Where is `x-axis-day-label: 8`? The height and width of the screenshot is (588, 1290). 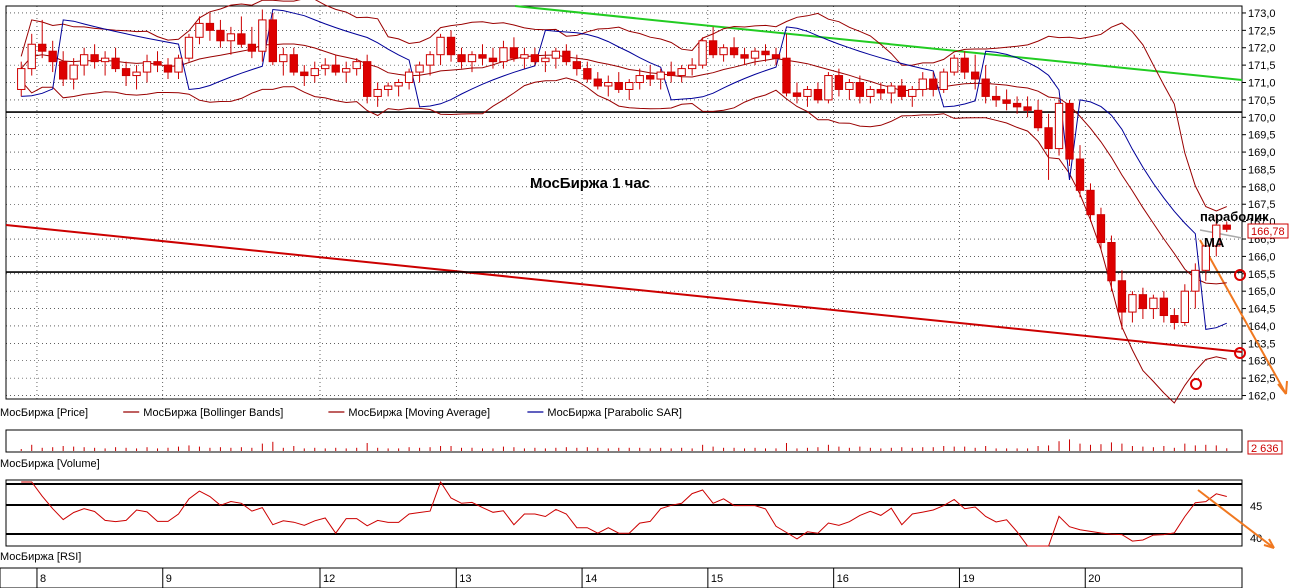 x-axis-day-label: 8 is located at coordinates (43, 579).